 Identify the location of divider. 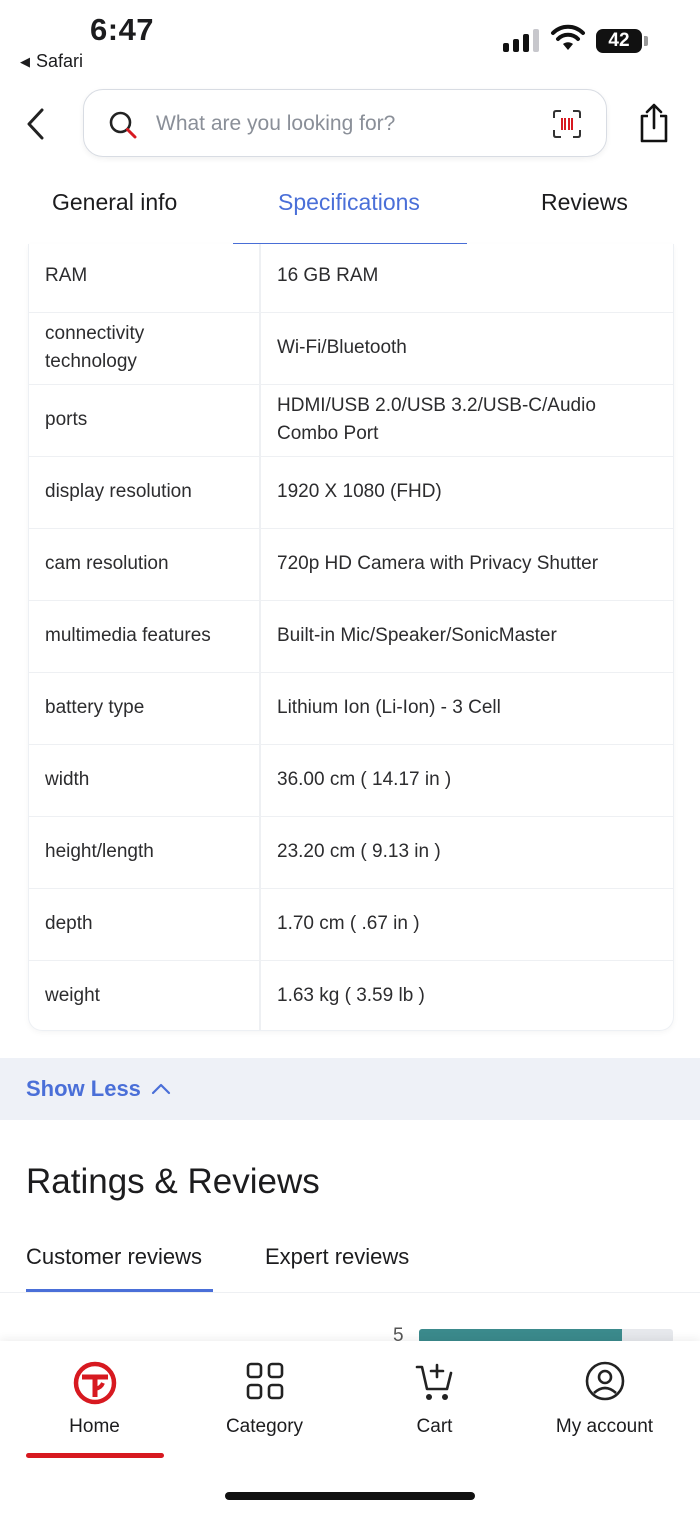
(350, 1292).